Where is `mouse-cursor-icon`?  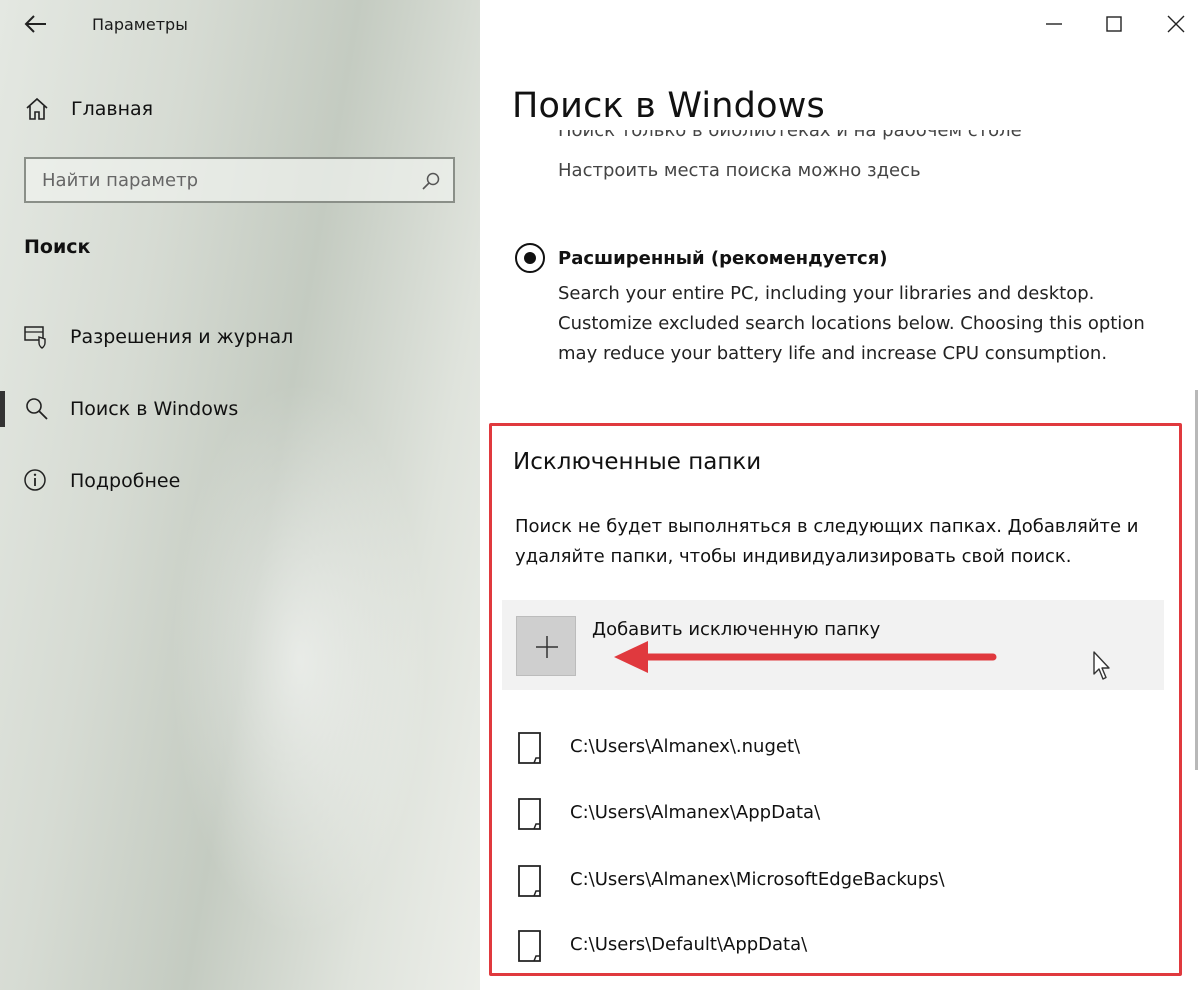
mouse-cursor-icon is located at coordinates (1101, 665).